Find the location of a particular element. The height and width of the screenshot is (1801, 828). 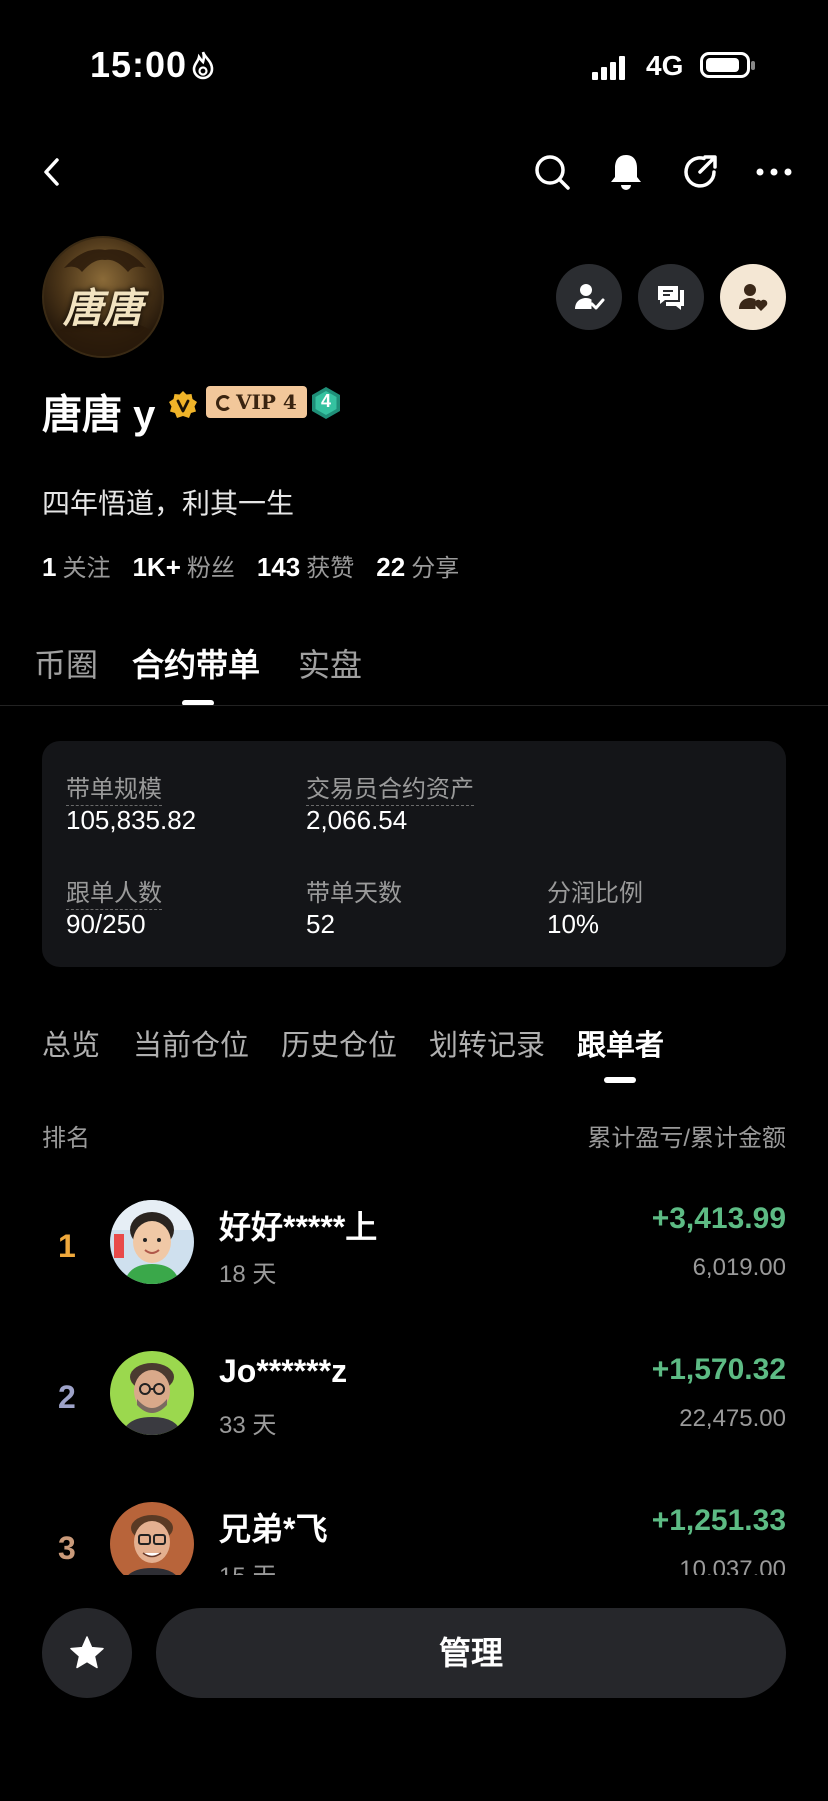

level-number: 4 is located at coordinates (325, 401).